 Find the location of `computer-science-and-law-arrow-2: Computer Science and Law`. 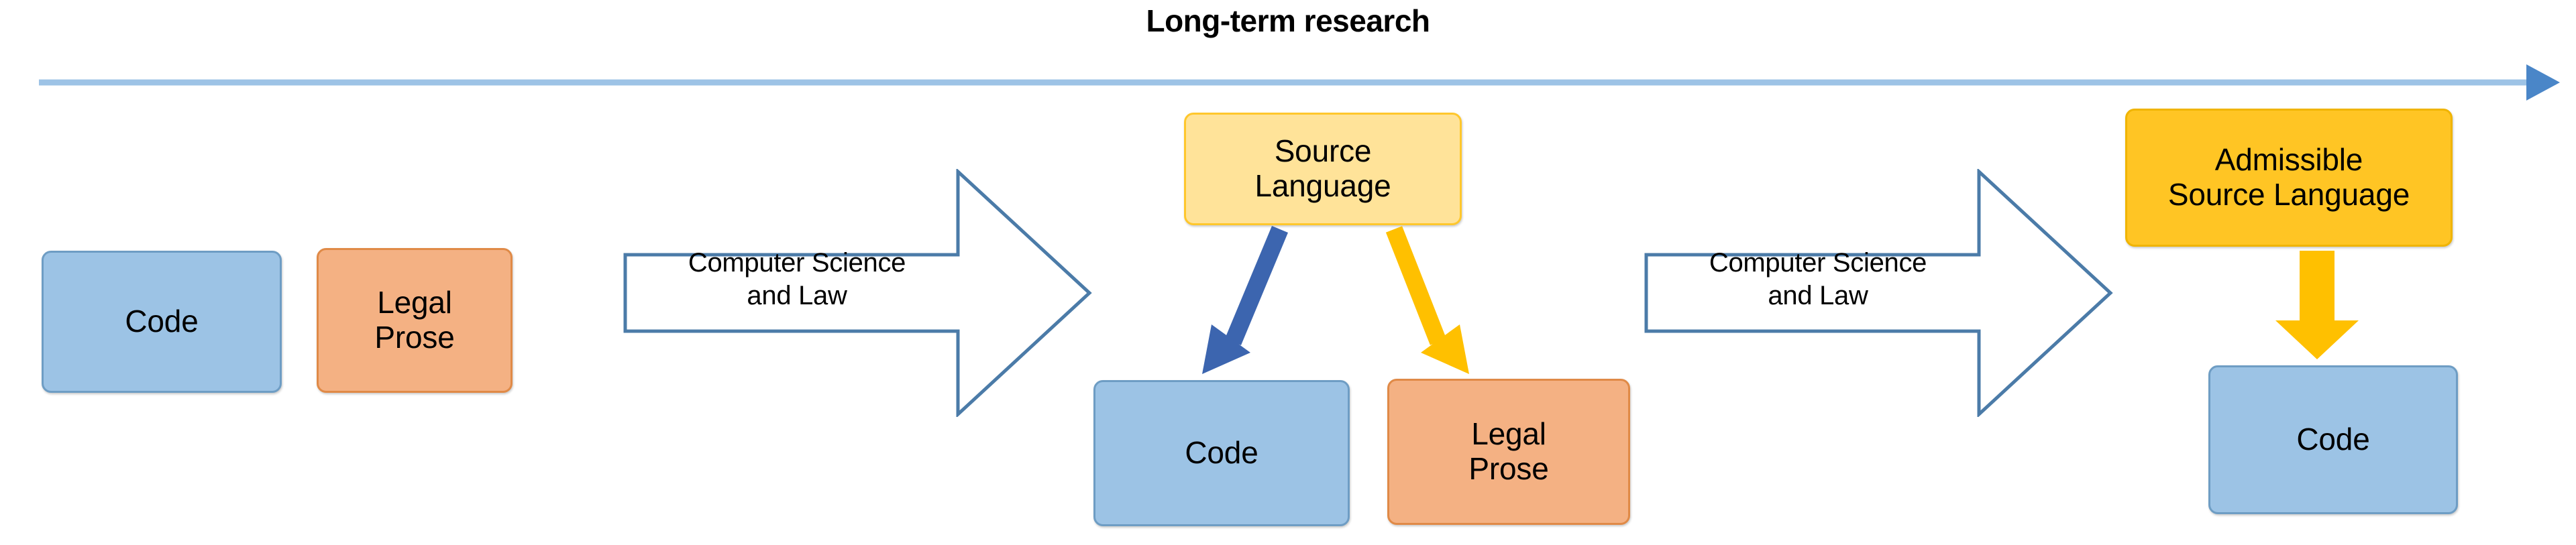

computer-science-and-law-arrow-2: Computer Science and Law is located at coordinates (1878, 293).